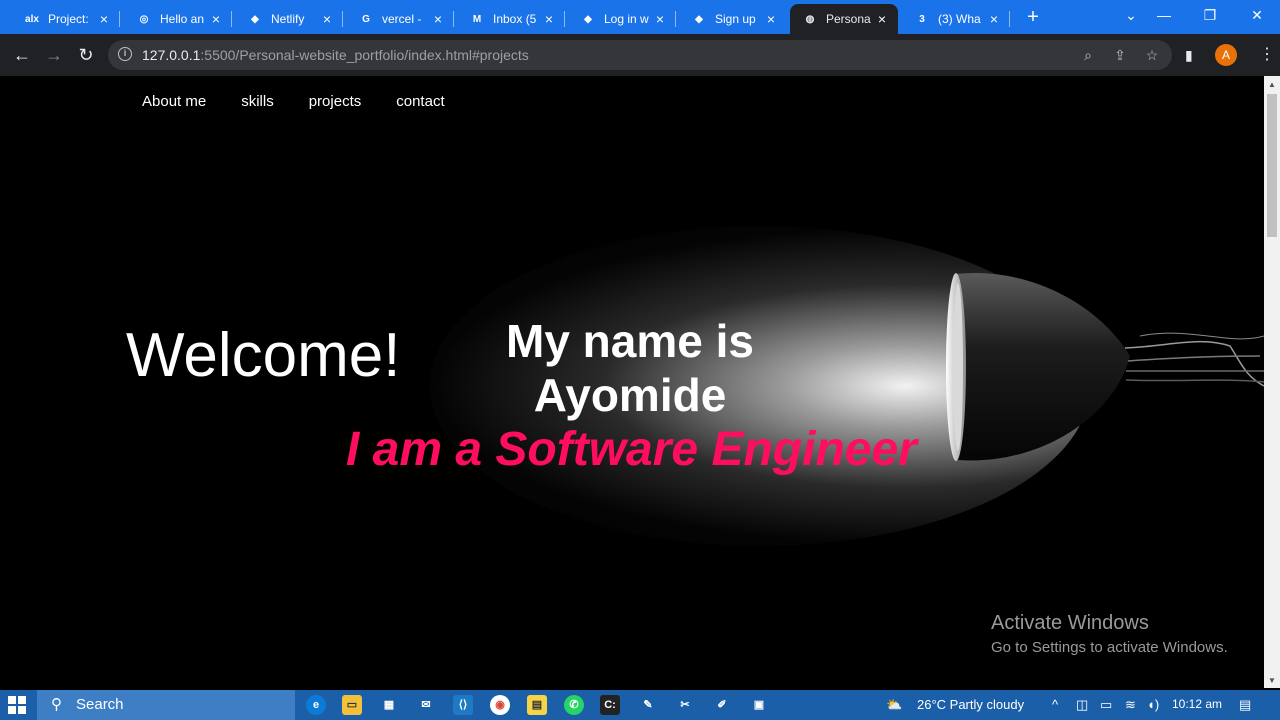  I want to click on browser-tab: alx Project: ×, so click(66, 19).